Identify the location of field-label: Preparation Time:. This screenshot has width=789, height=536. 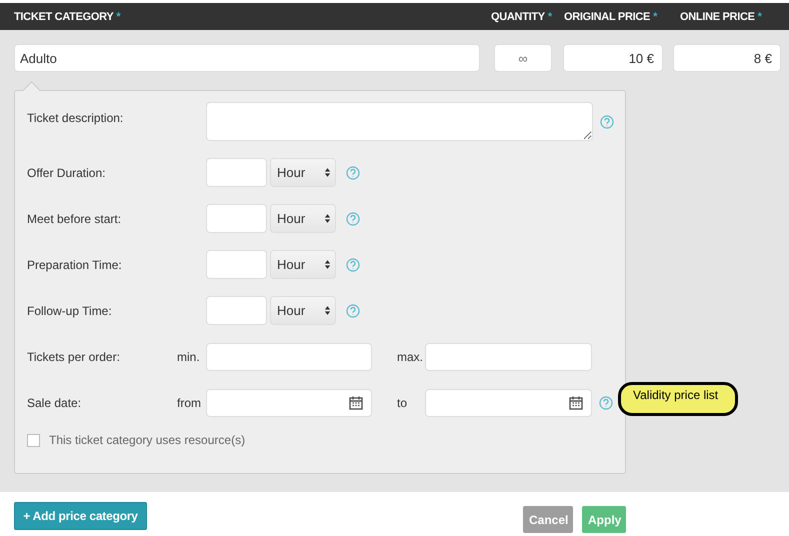
(75, 265).